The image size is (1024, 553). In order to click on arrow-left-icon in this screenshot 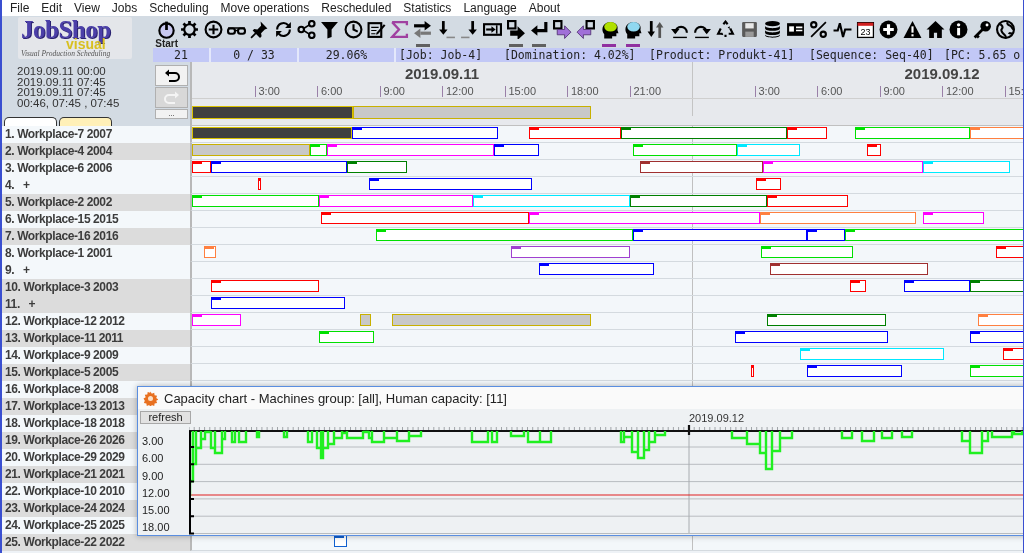, I will do `click(586, 29)`.